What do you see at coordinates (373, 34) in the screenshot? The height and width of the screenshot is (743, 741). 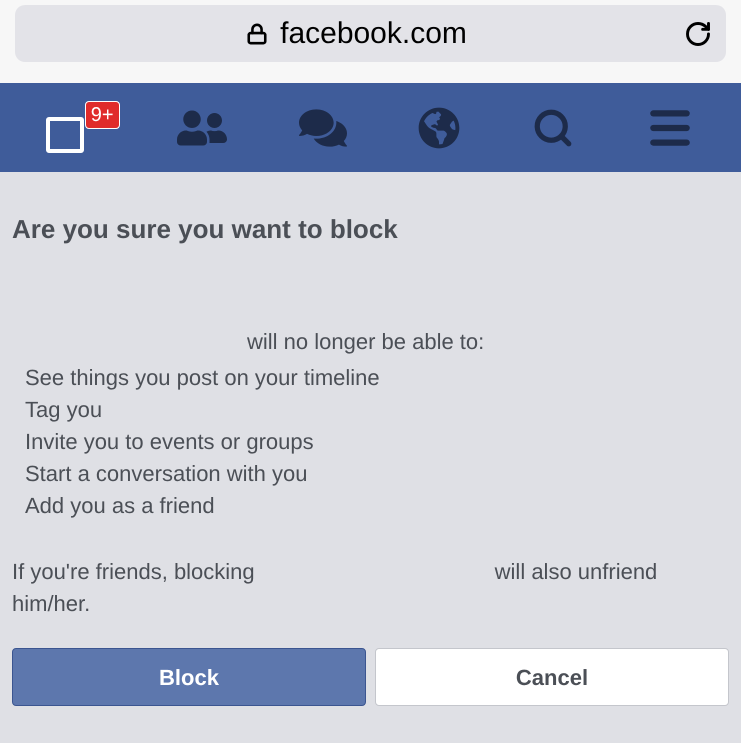 I see `url-text: facebook.com` at bounding box center [373, 34].